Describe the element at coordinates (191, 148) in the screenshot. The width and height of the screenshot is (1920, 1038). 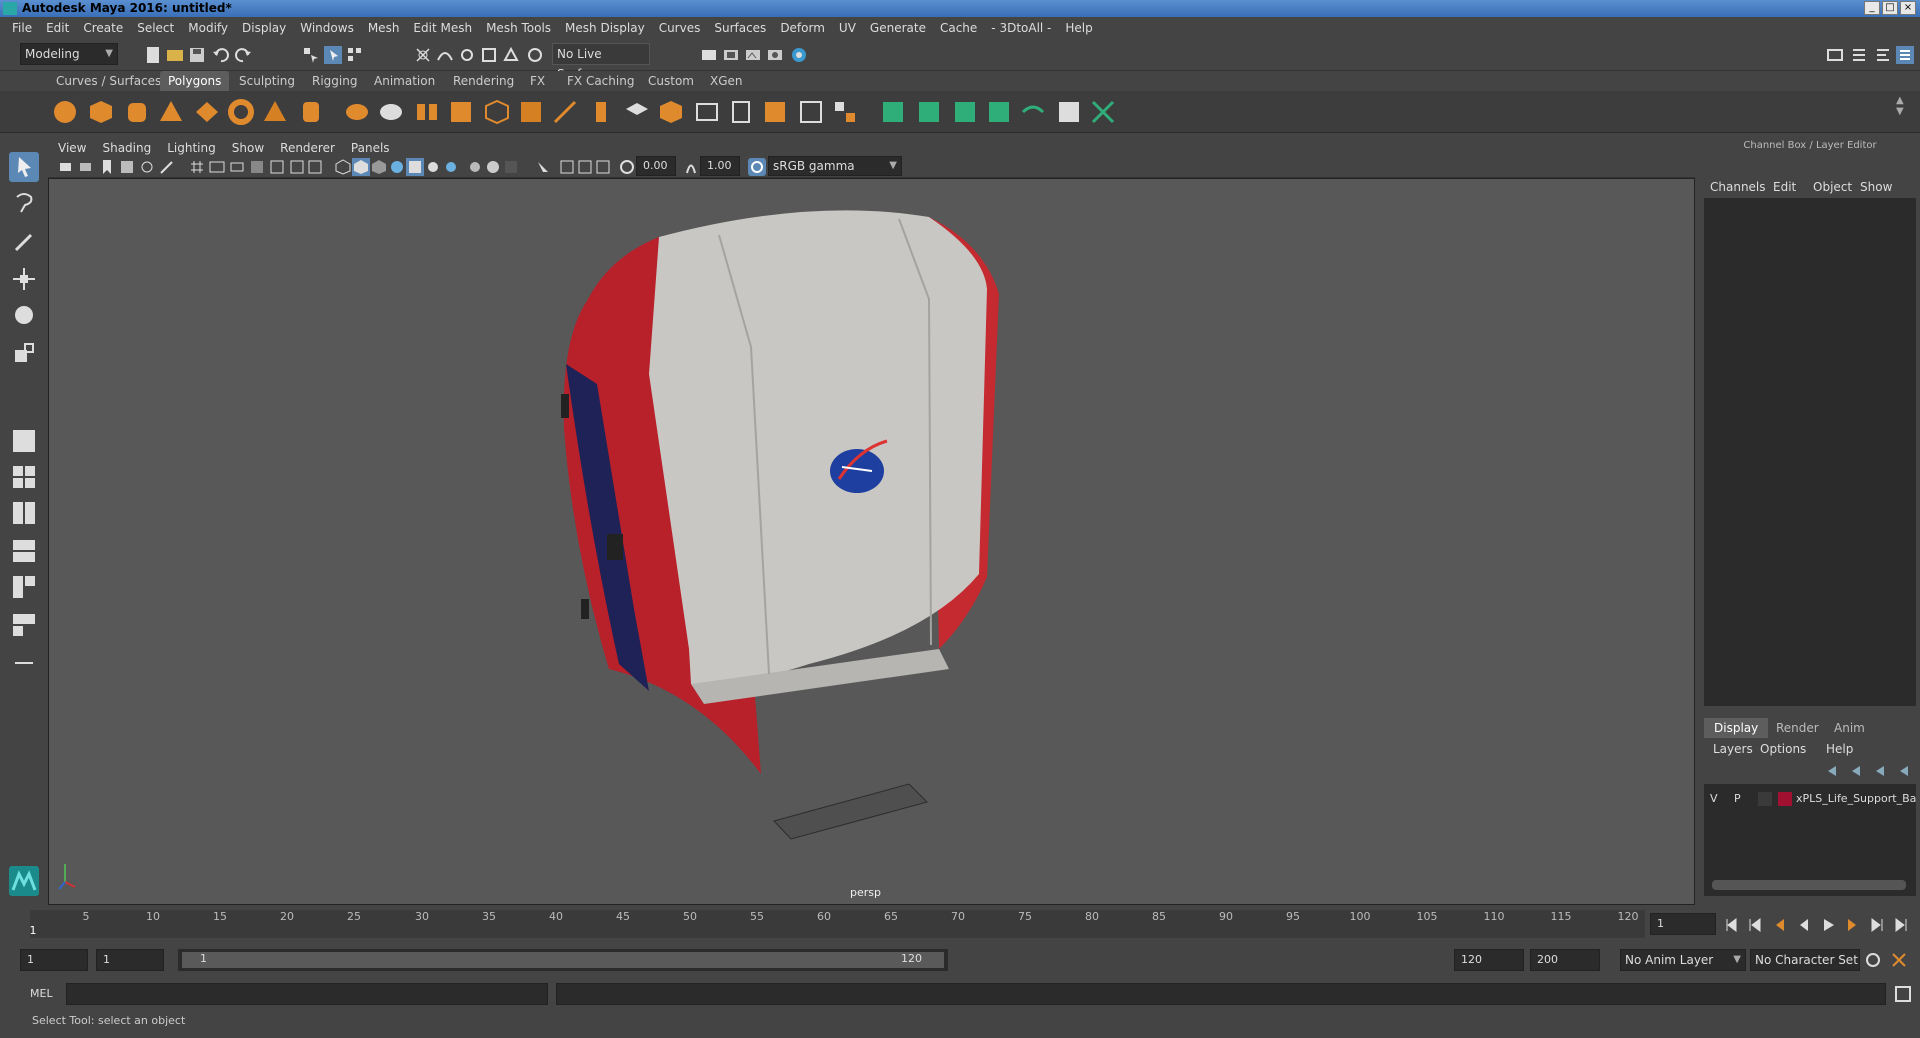
I see `viewport-menu-lighting: Lighting` at that location.